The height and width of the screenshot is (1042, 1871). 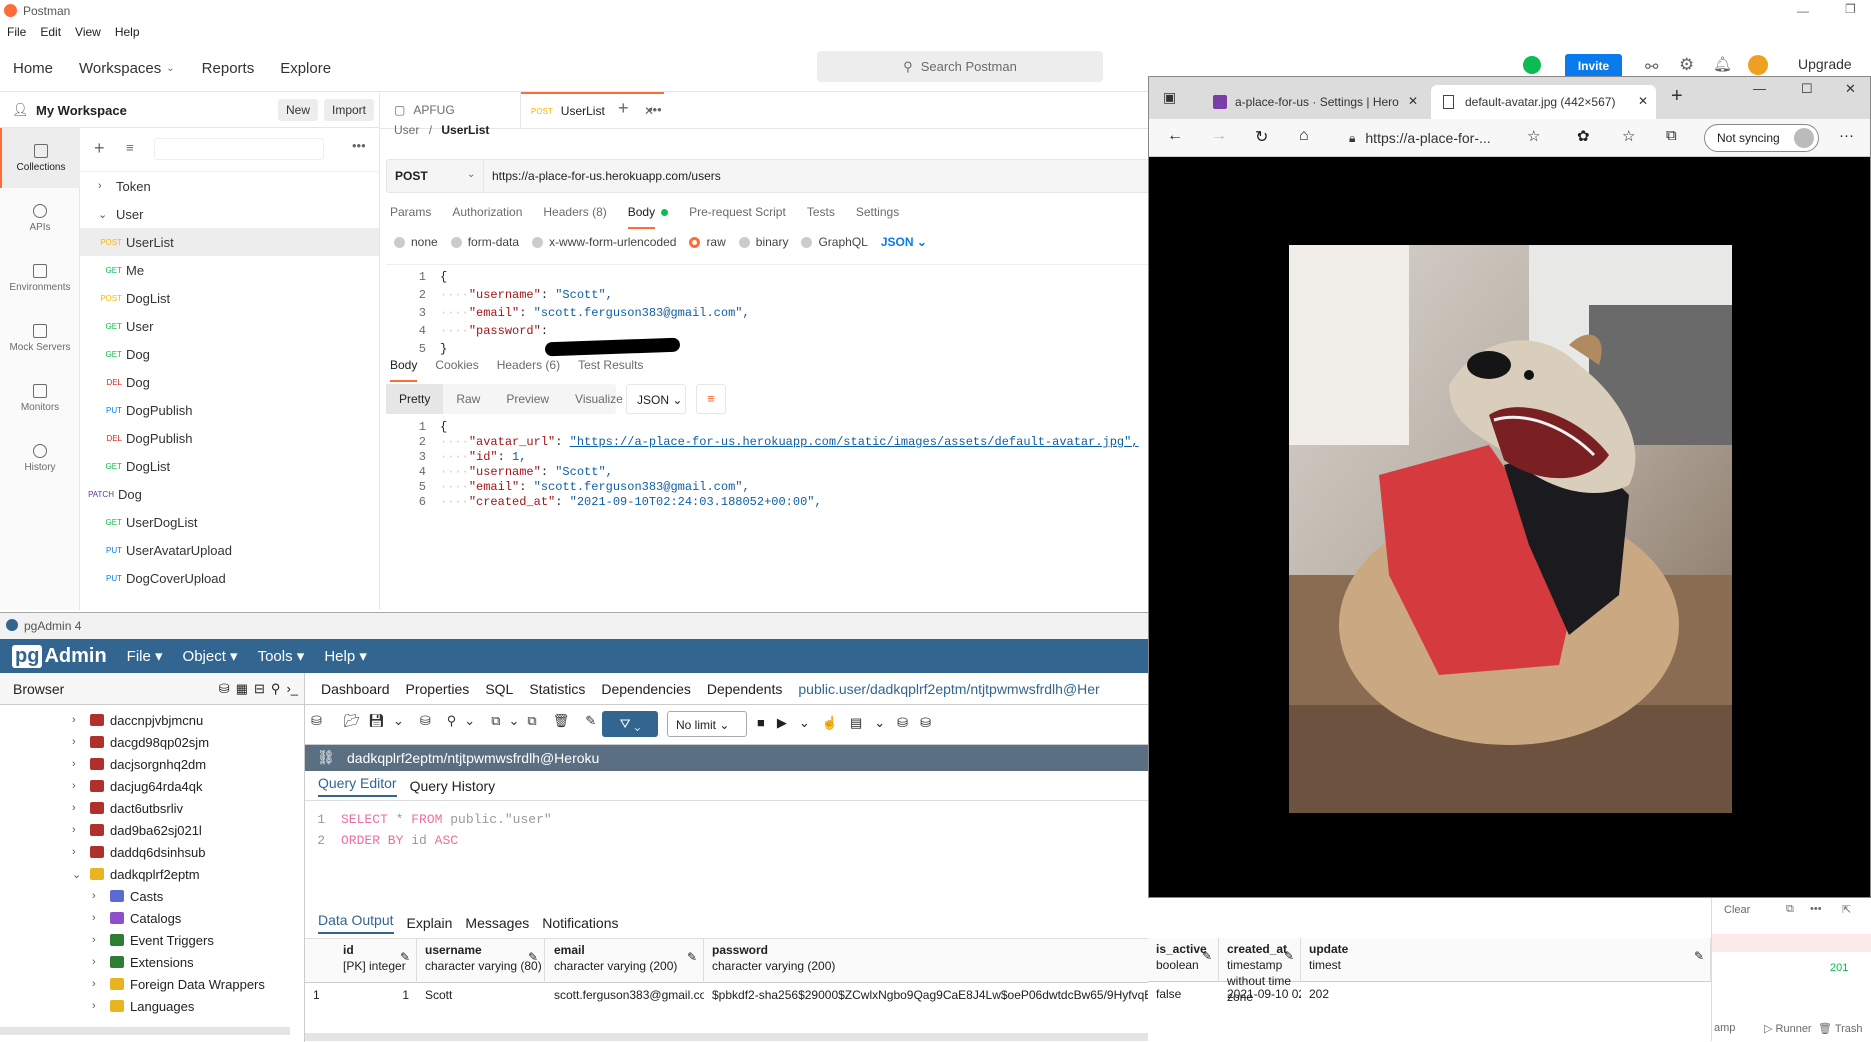 I want to click on tree-item: PUT DogCoverUpload, so click(x=229, y=578).